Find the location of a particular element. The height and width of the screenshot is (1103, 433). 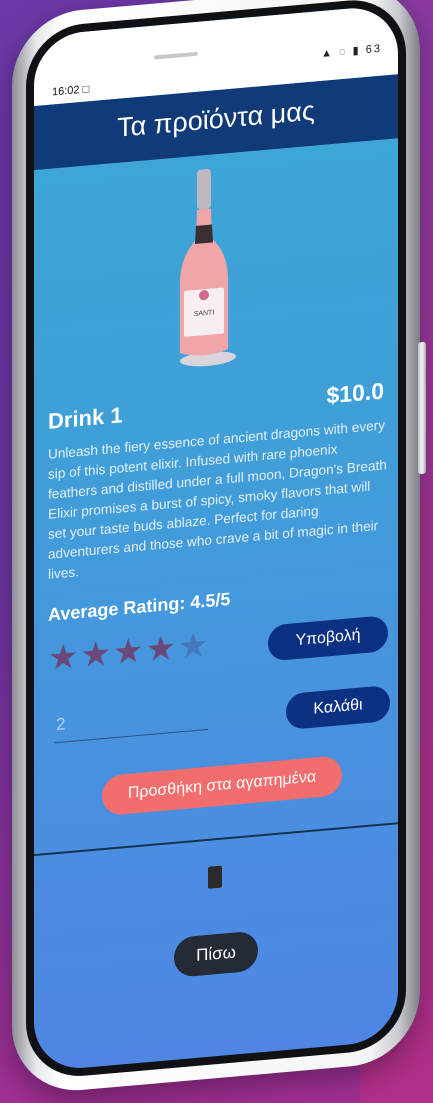

add-to-favorites-button: Προσθήκη στα αγαπημένα is located at coordinates (222, 786).